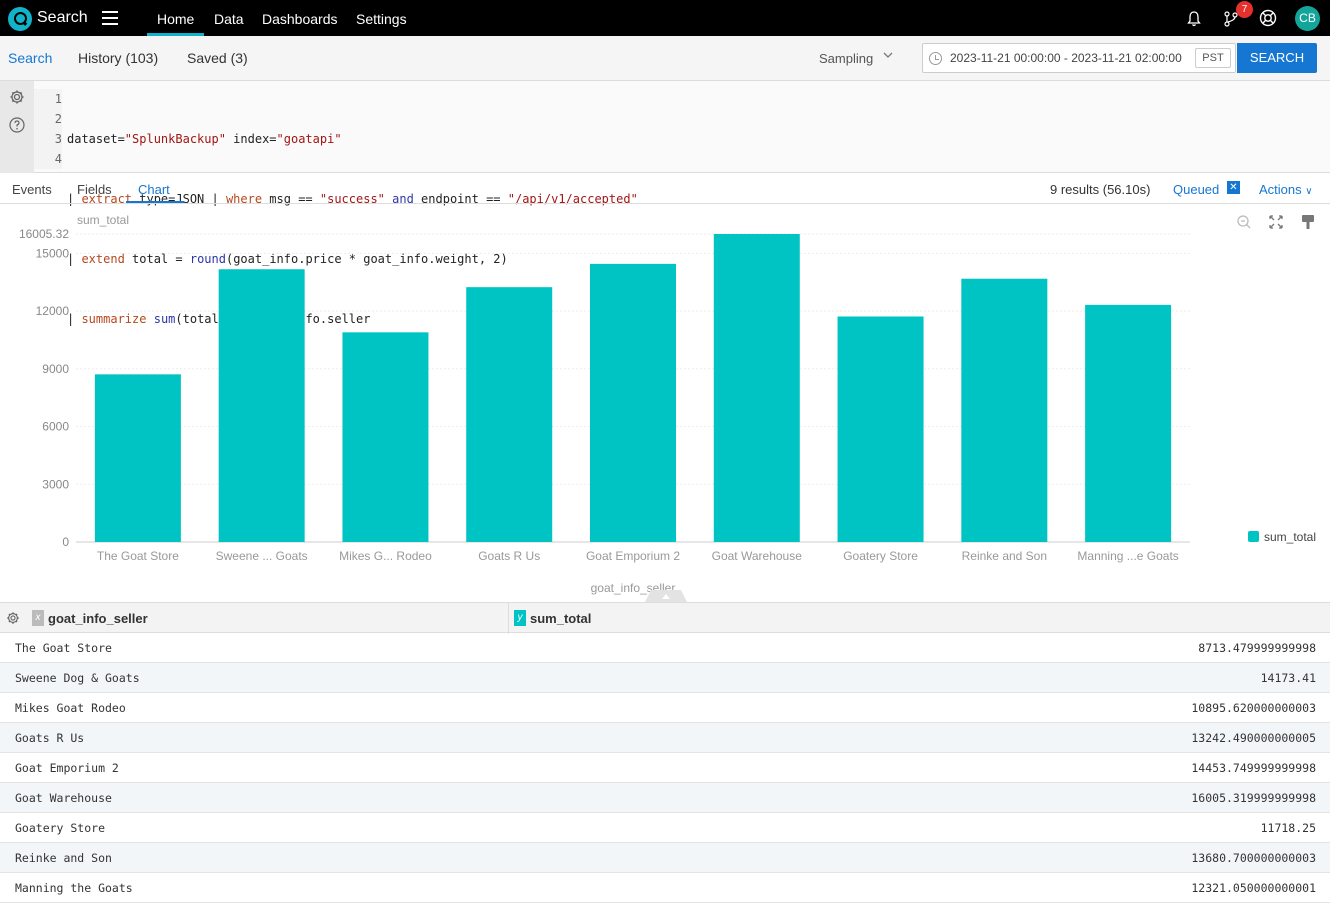 The height and width of the screenshot is (906, 1330). What do you see at coordinates (1253, 536) in the screenshot?
I see `legend-swatch` at bounding box center [1253, 536].